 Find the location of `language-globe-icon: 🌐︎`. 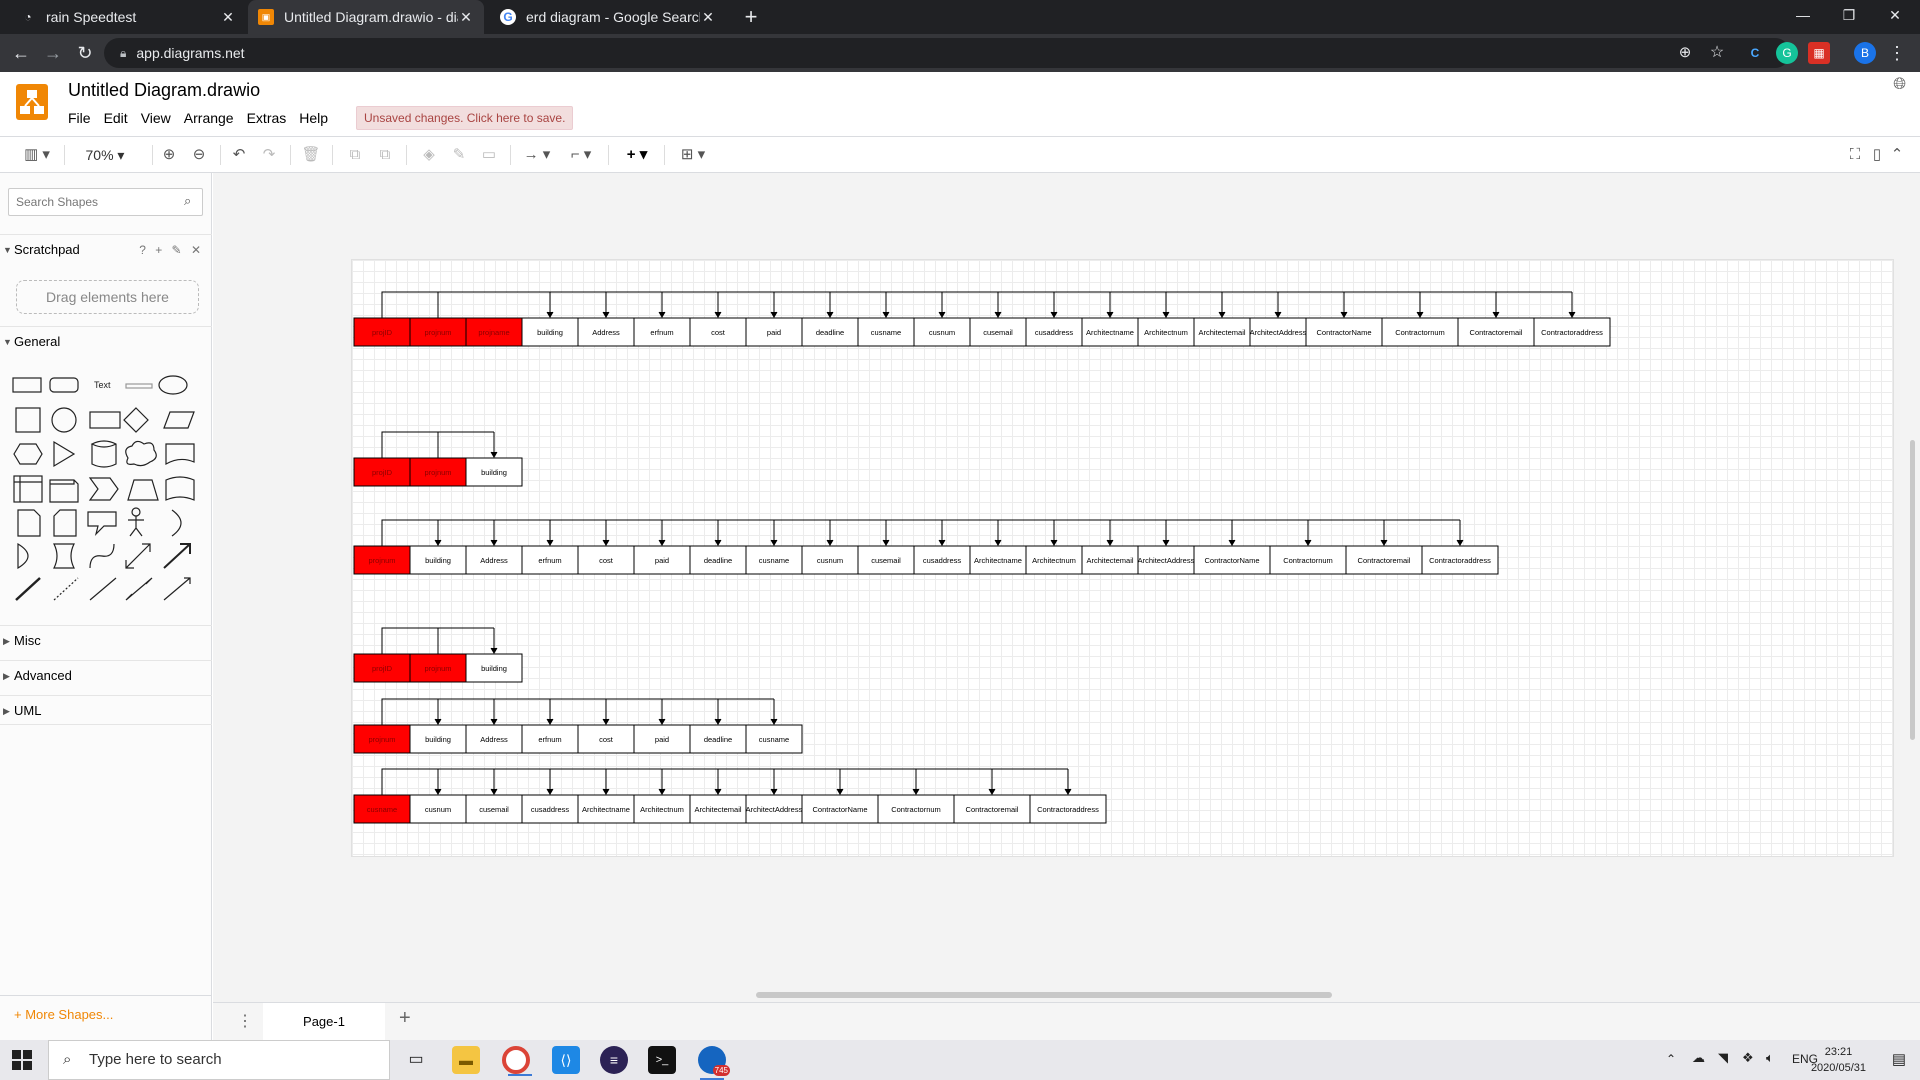

language-globe-icon: 🌐︎ is located at coordinates (1899, 85).